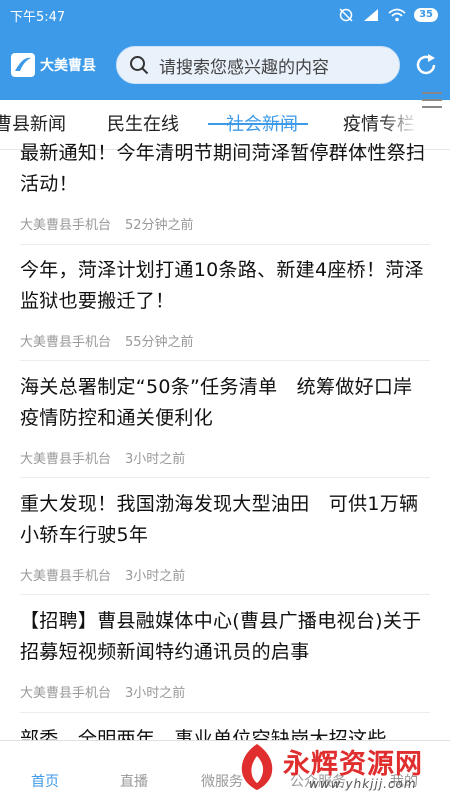 This screenshot has height=800, width=450. I want to click on watermark-url: www.yhkjjj.com, so click(363, 784).